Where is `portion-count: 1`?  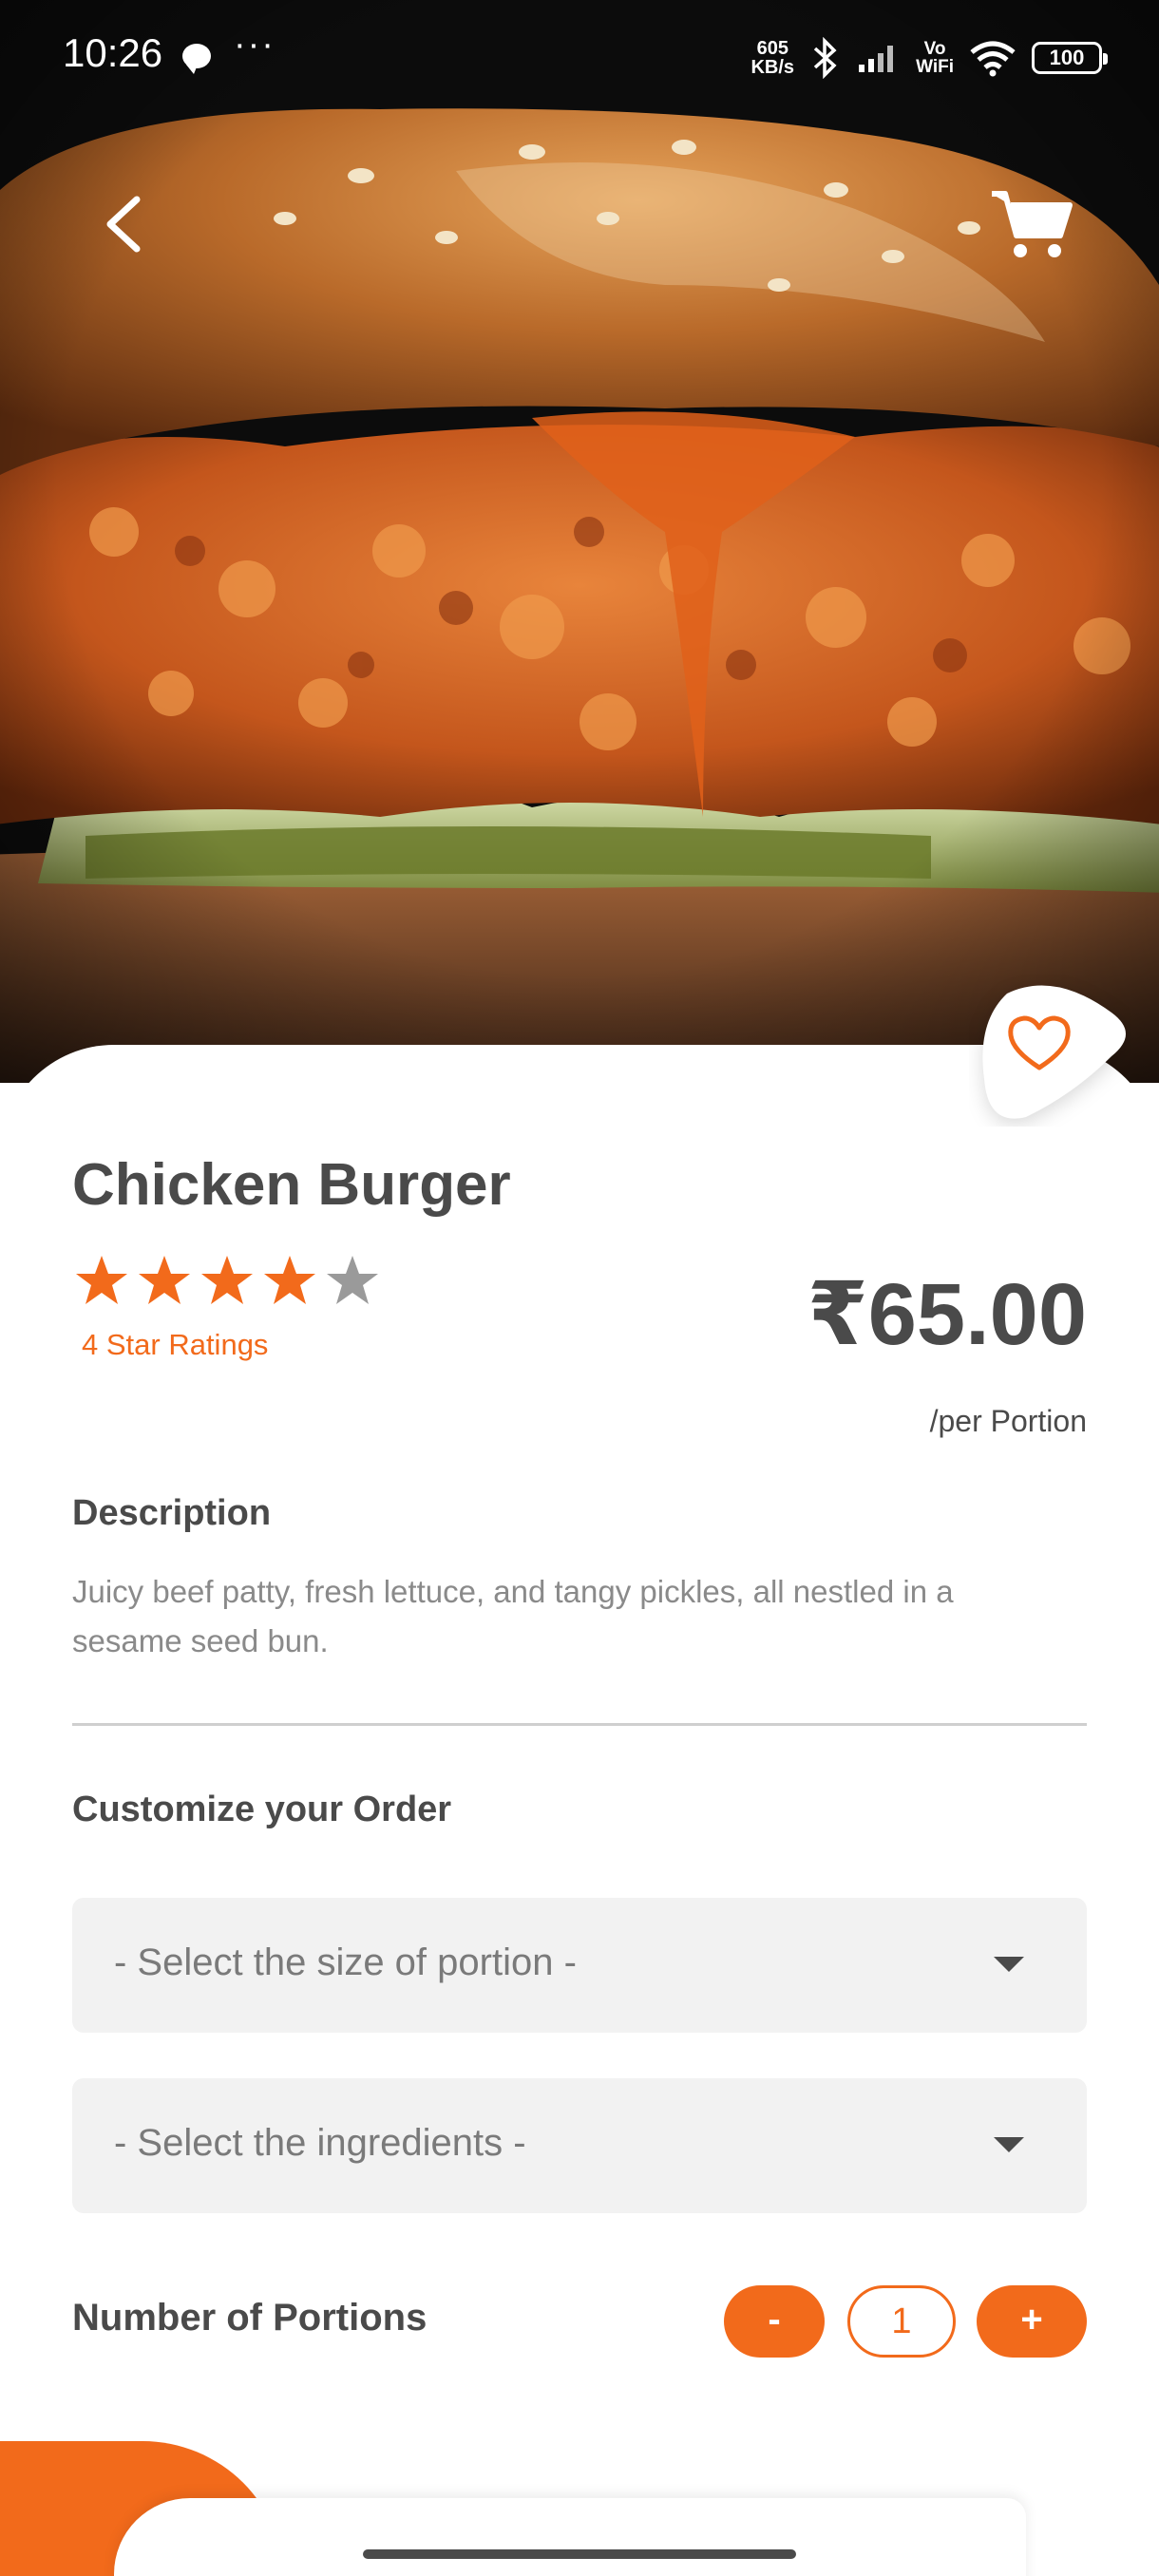 portion-count: 1 is located at coordinates (901, 2321).